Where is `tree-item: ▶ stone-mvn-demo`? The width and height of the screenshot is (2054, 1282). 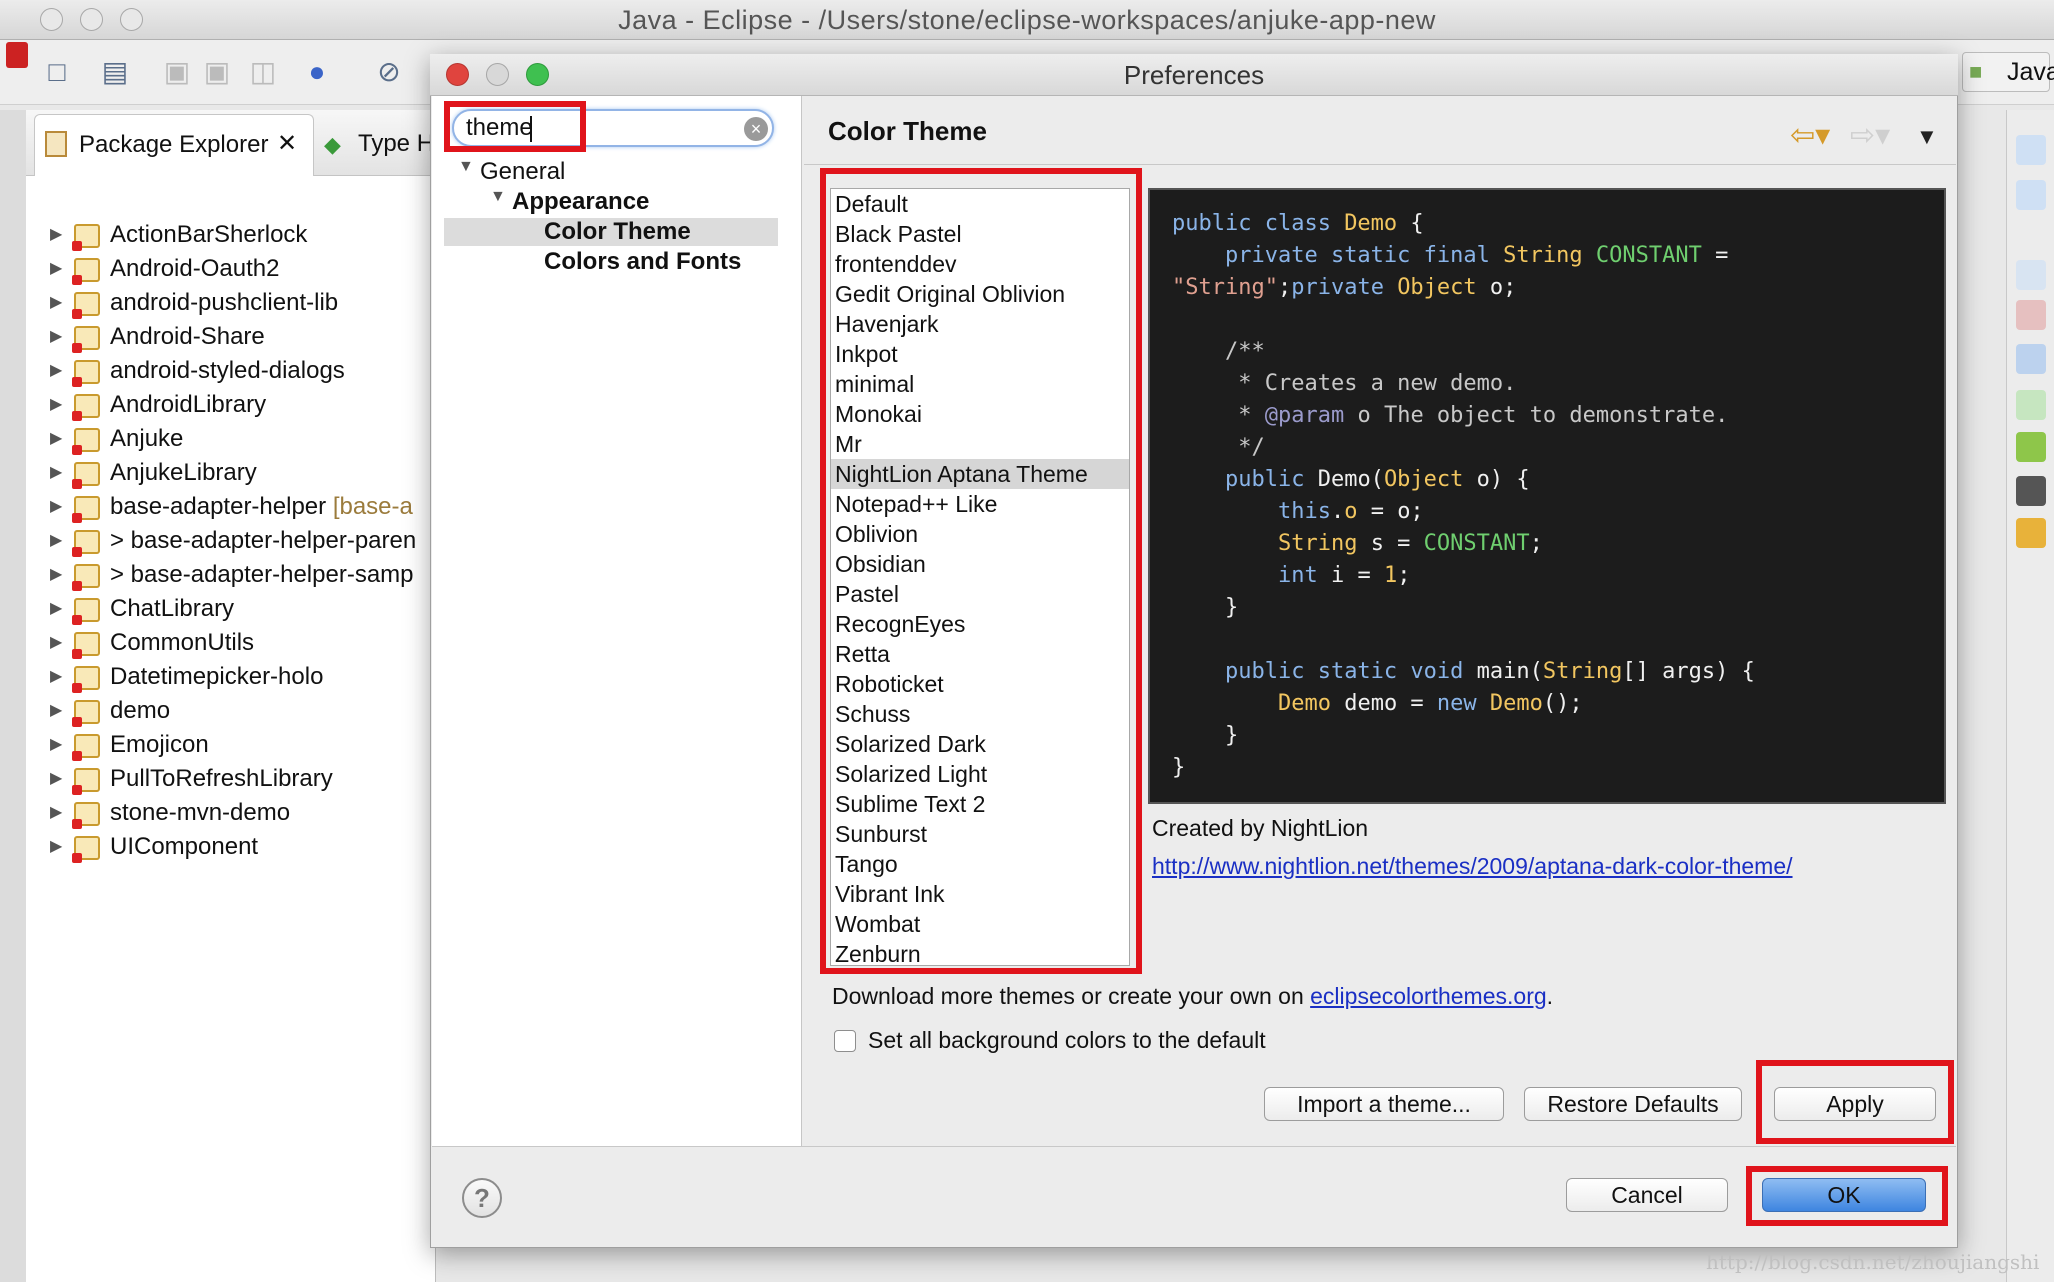 tree-item: ▶ stone-mvn-demo is located at coordinates (232, 813).